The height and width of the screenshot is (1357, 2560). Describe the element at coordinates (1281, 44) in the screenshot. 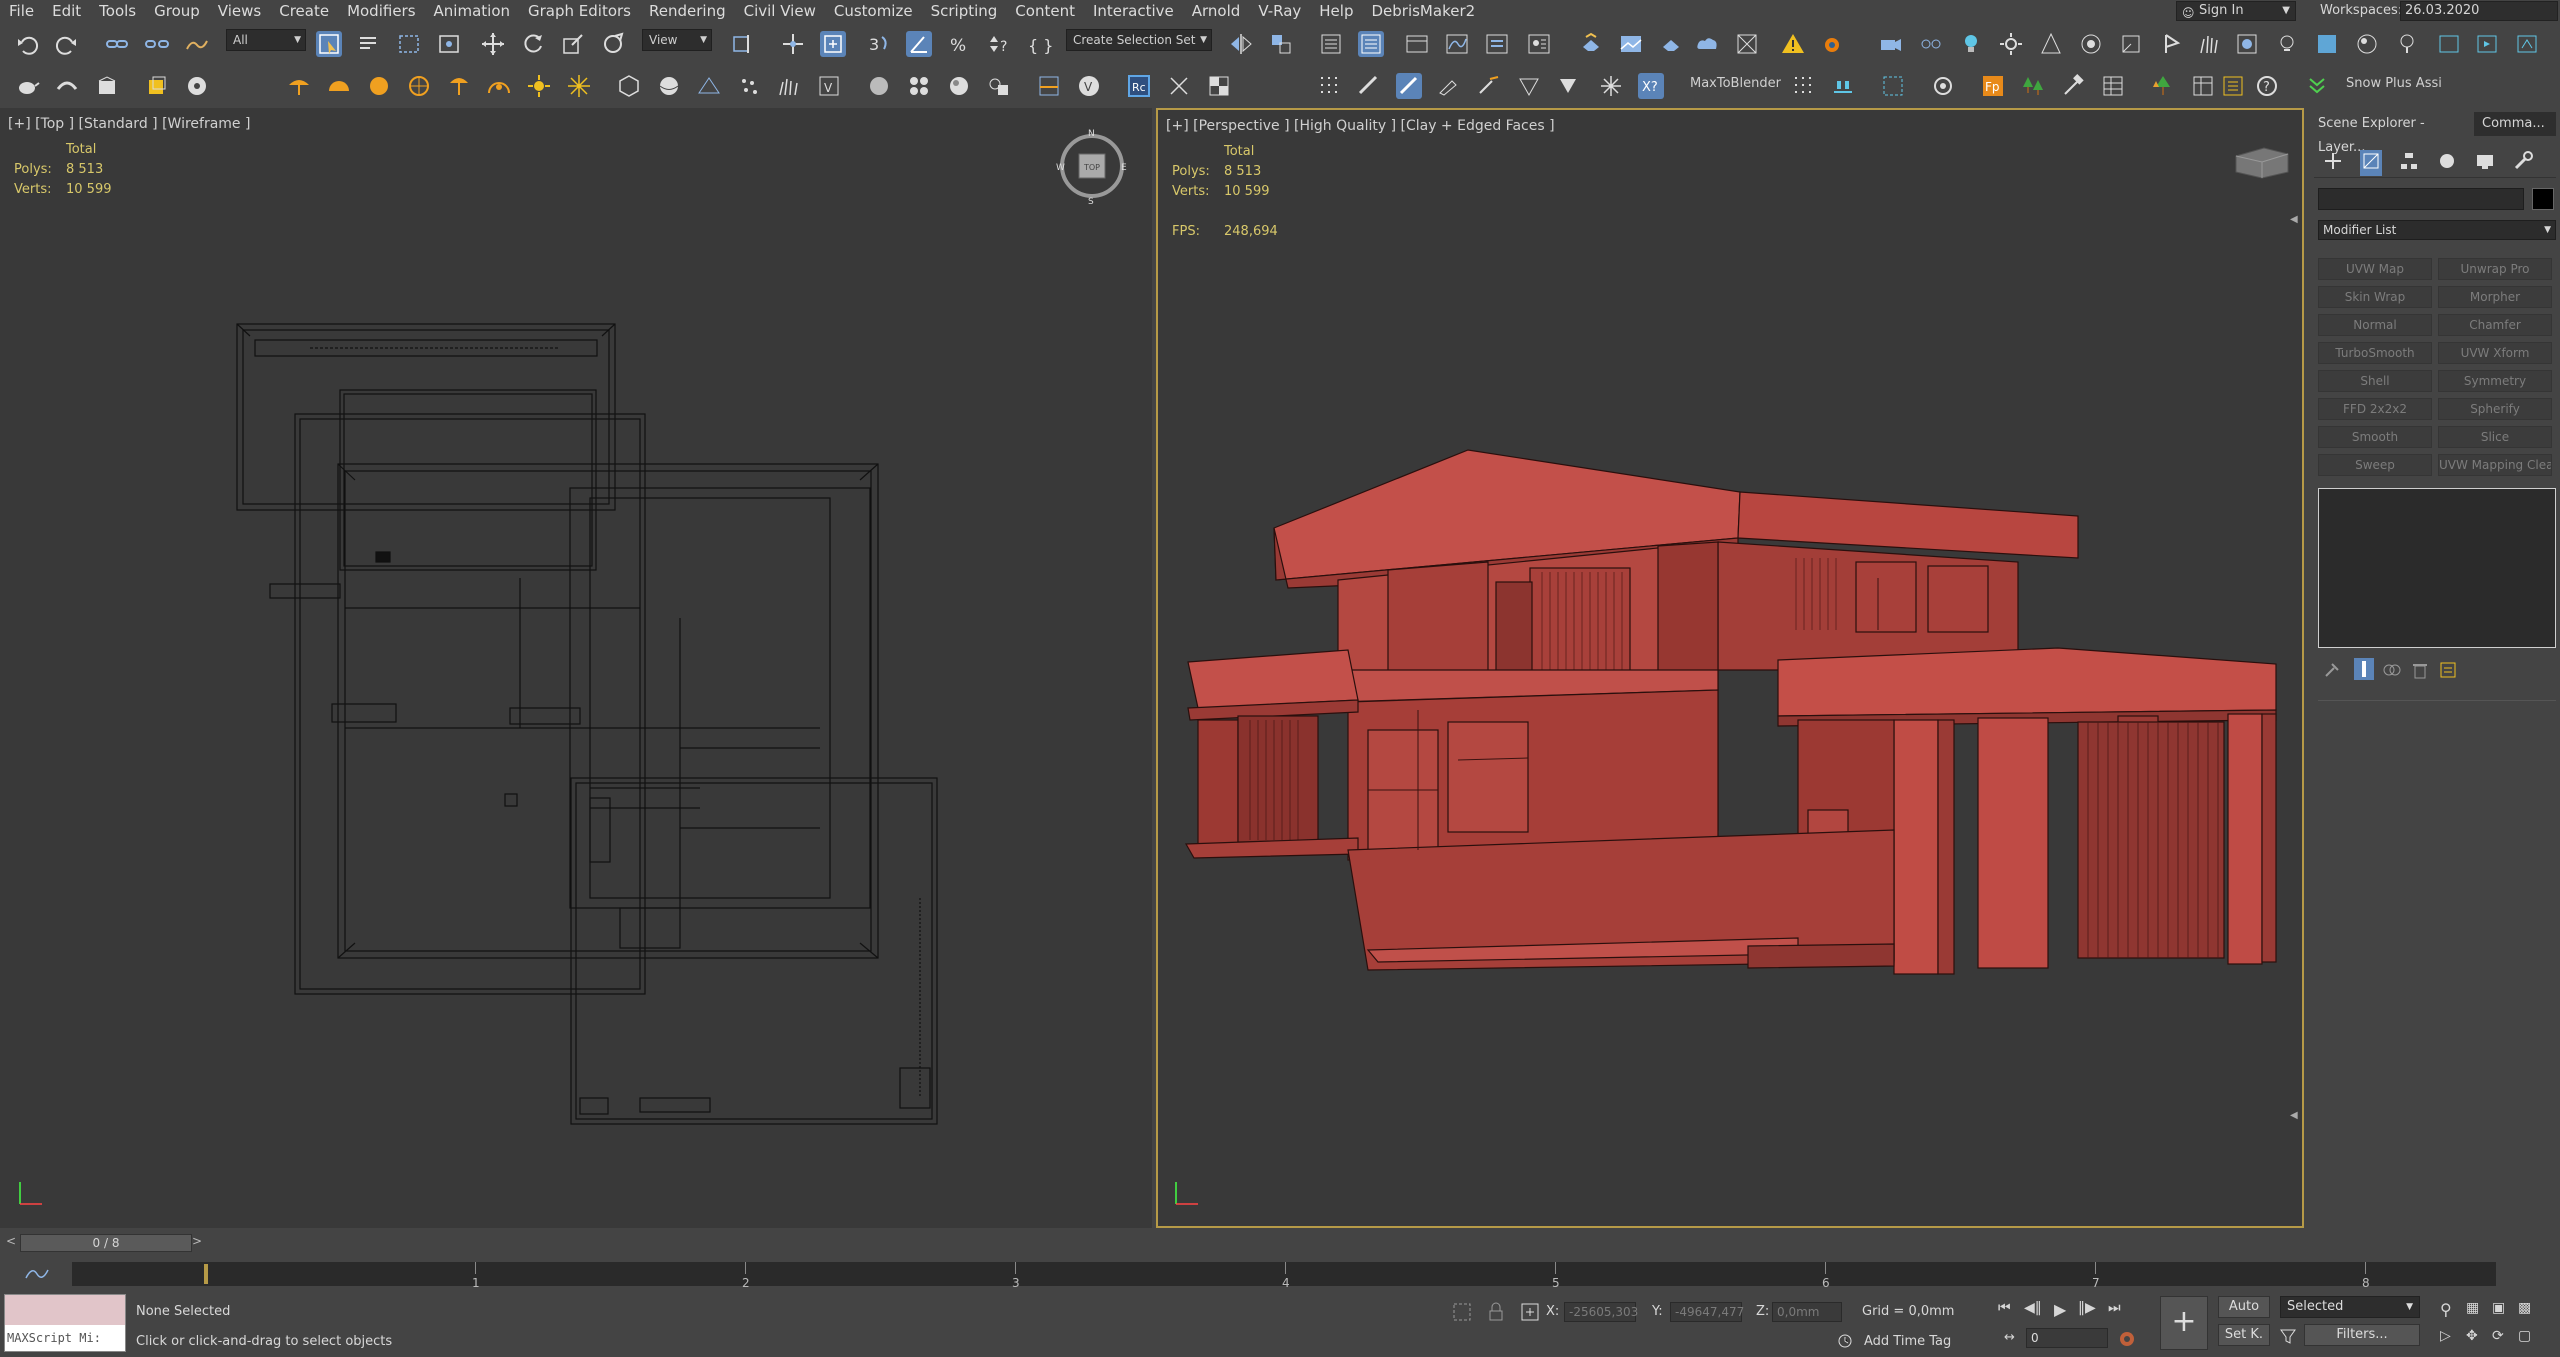

I see `align-icon` at that location.